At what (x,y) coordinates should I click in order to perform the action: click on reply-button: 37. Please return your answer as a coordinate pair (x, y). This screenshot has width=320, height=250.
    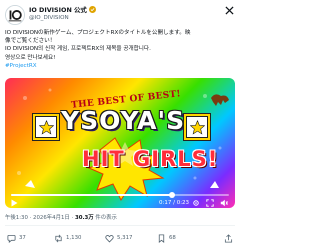
    Looking at the image, I should click on (16, 238).